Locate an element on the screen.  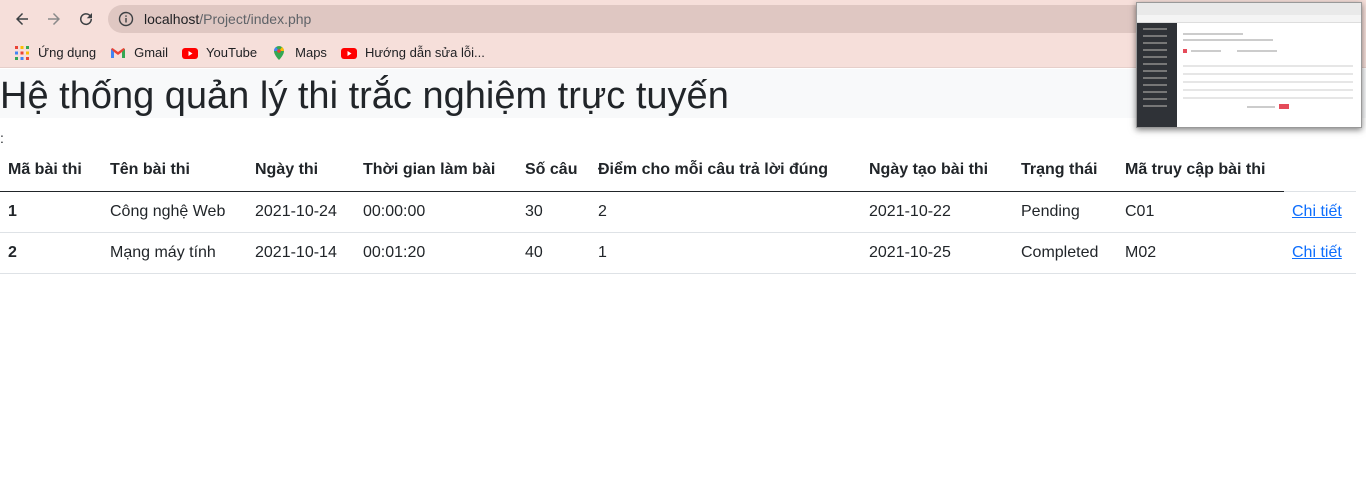
url-path: /Project/index.php is located at coordinates (255, 19).